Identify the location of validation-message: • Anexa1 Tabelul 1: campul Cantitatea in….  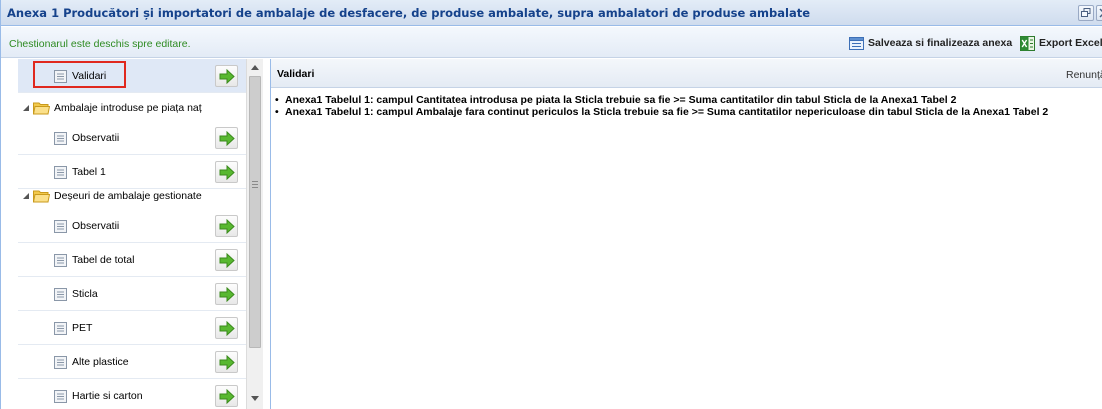
(616, 100).